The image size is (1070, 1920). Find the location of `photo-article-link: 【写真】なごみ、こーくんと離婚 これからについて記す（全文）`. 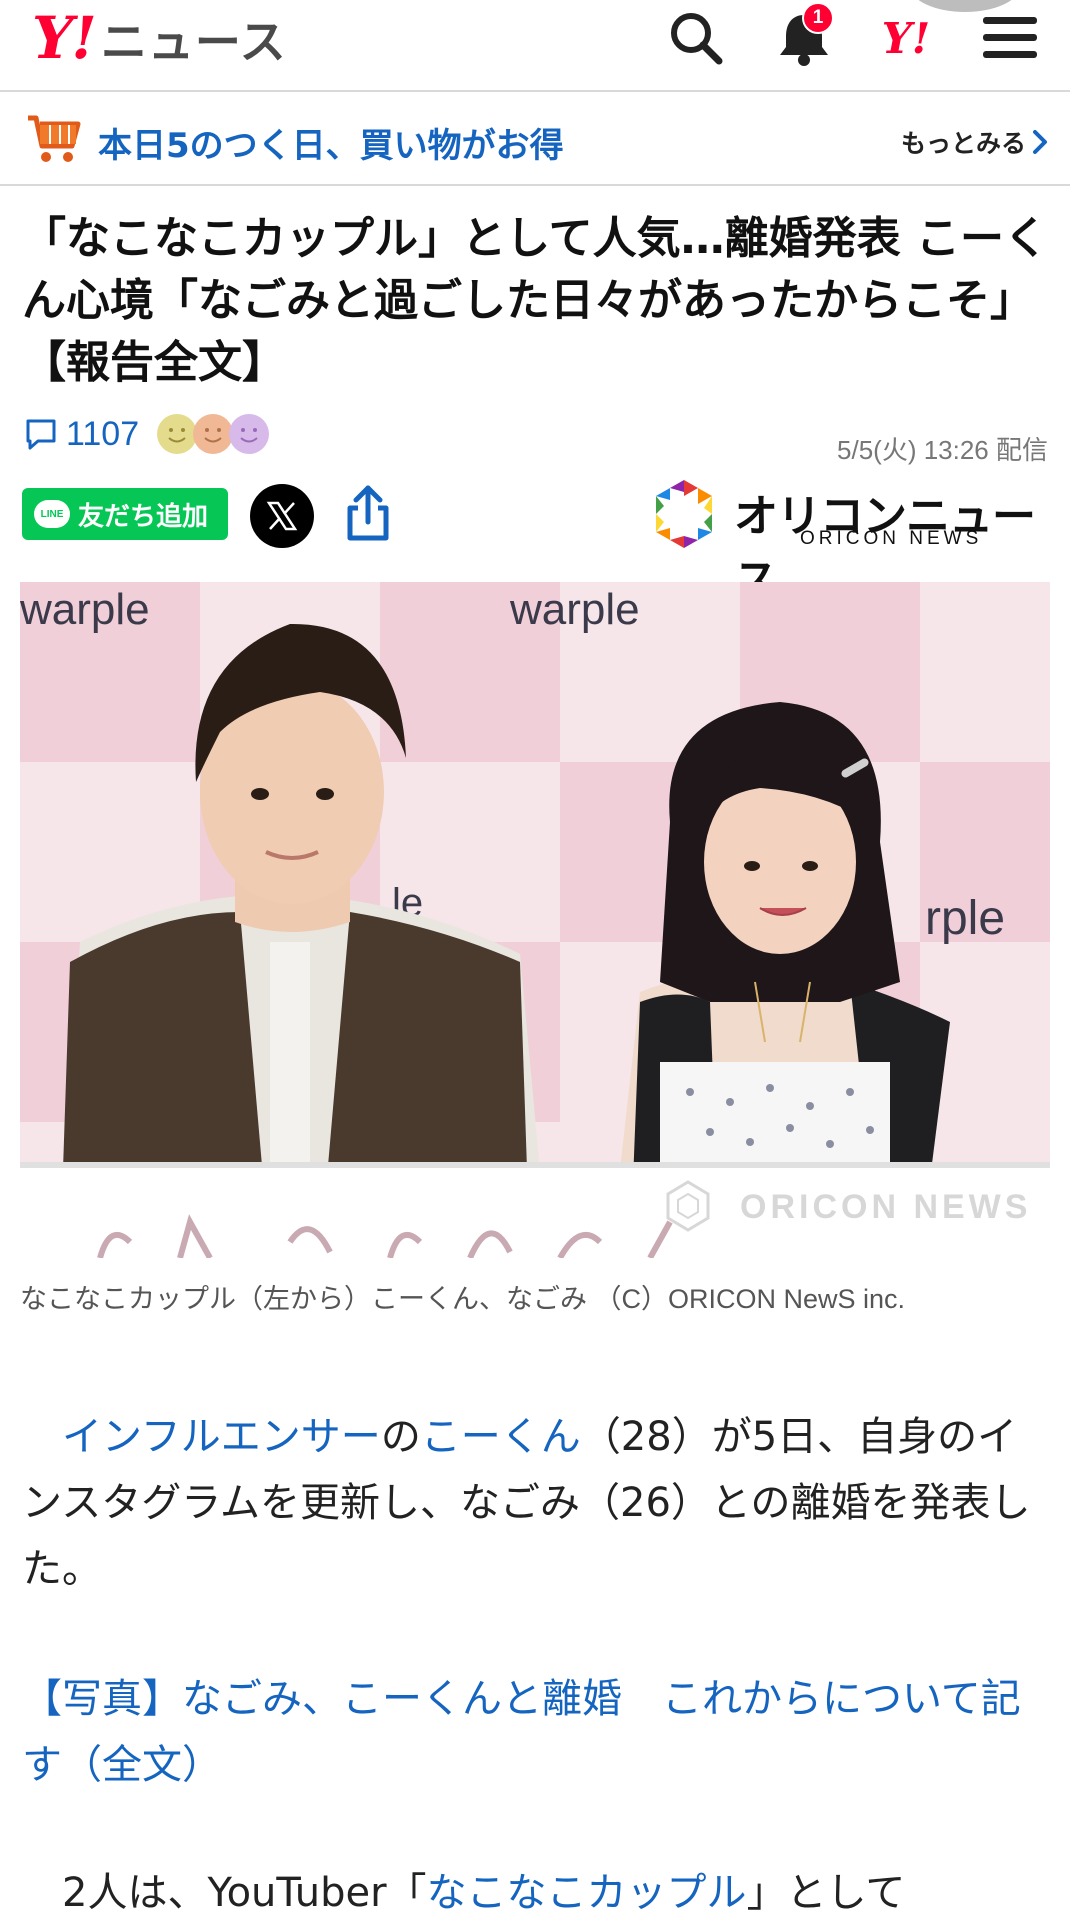

photo-article-link: 【写真】なごみ、こーくんと離婚 これからについて記す（全文） is located at coordinates (521, 1732).